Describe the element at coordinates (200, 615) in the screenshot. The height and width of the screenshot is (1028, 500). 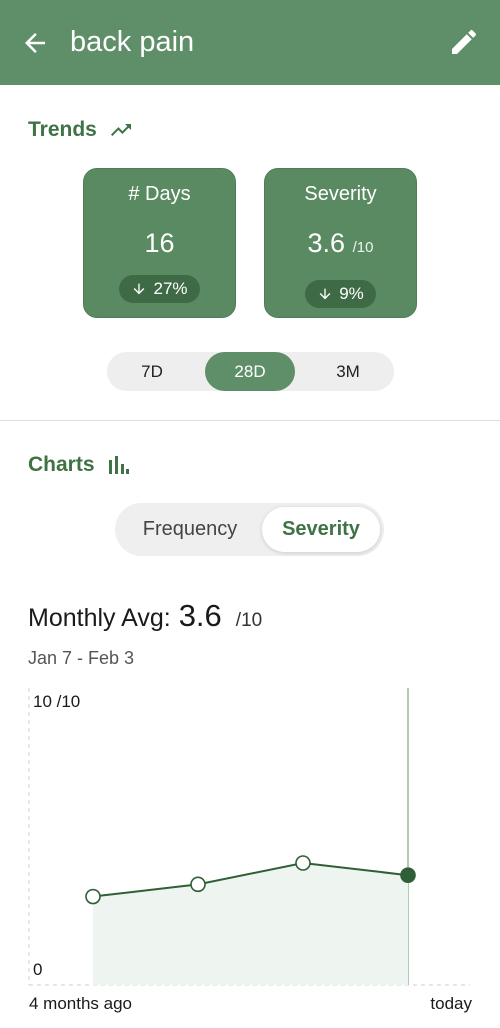
I see `monthly-avg-value: 3.6` at that location.